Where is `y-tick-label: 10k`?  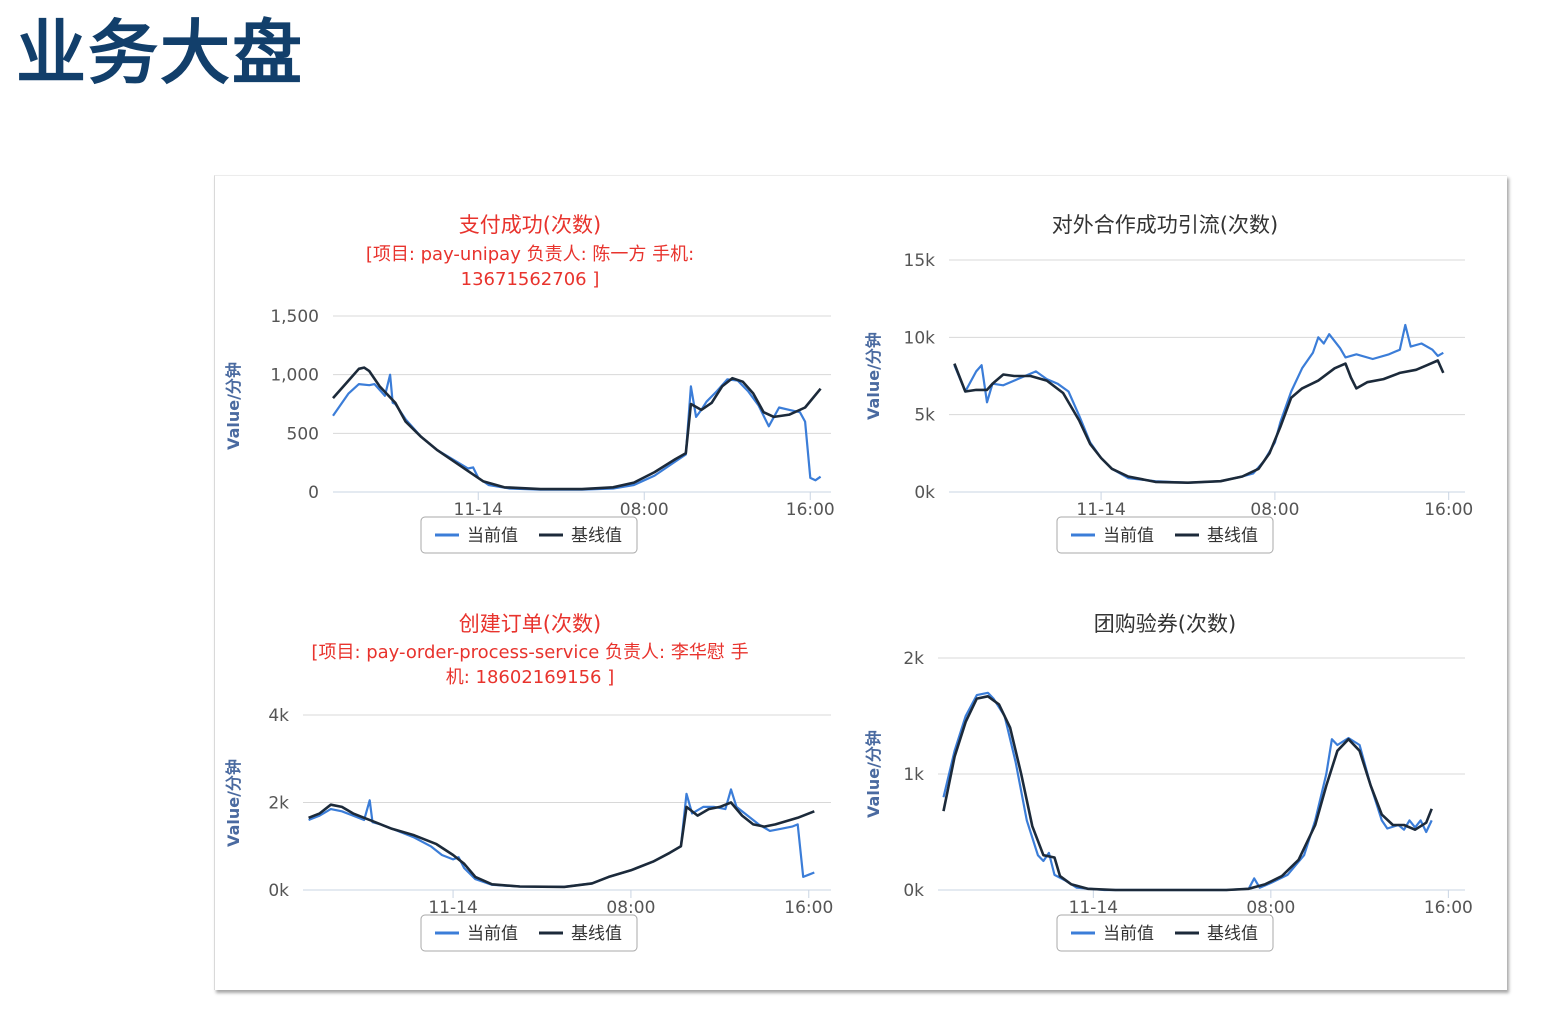 y-tick-label: 10k is located at coordinates (920, 338).